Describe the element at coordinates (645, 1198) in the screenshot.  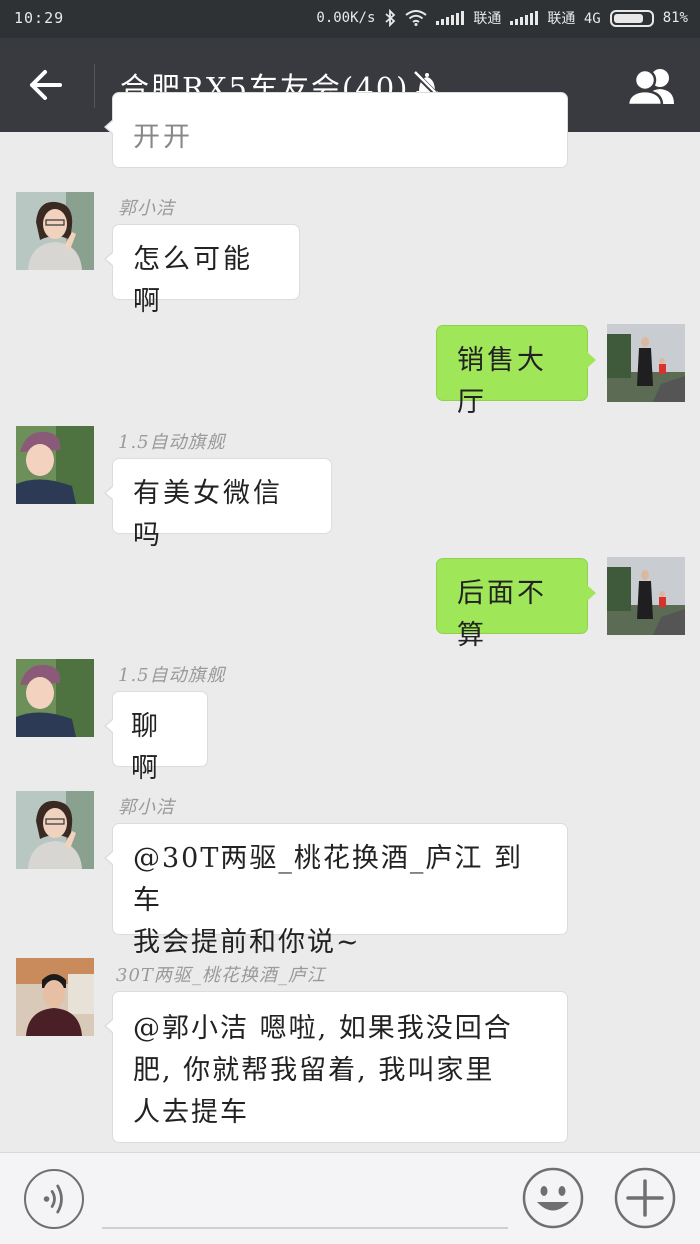
I see `plus-icon` at that location.